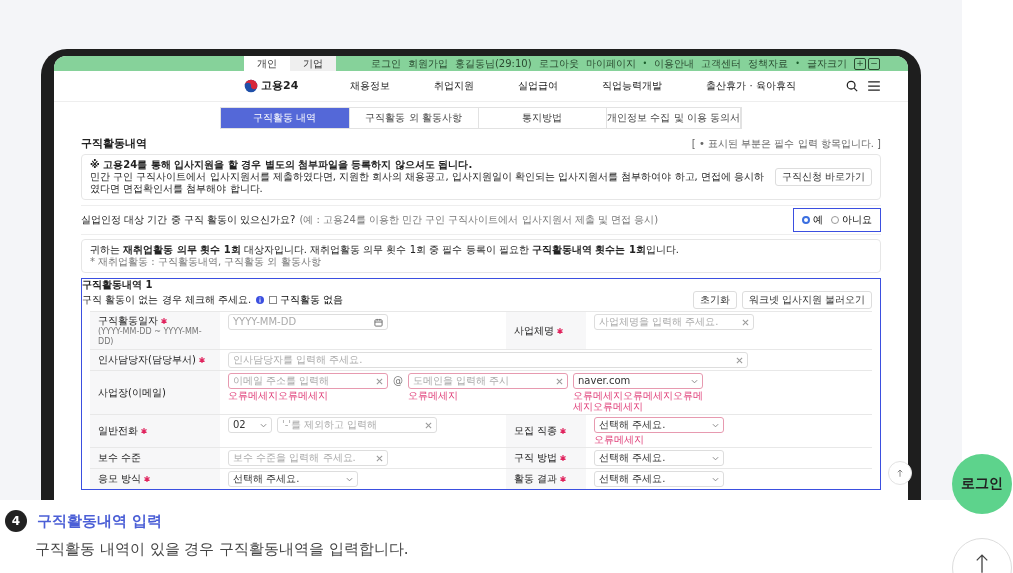 The height and width of the screenshot is (573, 1013). What do you see at coordinates (167, 300) in the screenshot?
I see `form-hint: 구직 활동이 없는 경우 체크해 주세요.` at bounding box center [167, 300].